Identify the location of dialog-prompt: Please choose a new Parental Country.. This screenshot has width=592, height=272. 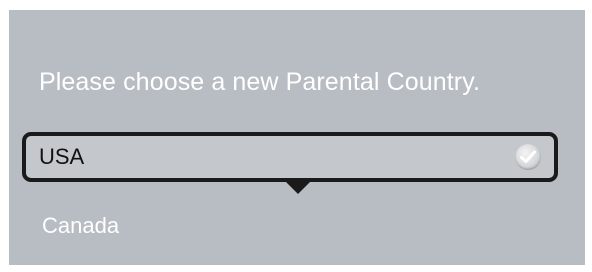
(259, 82).